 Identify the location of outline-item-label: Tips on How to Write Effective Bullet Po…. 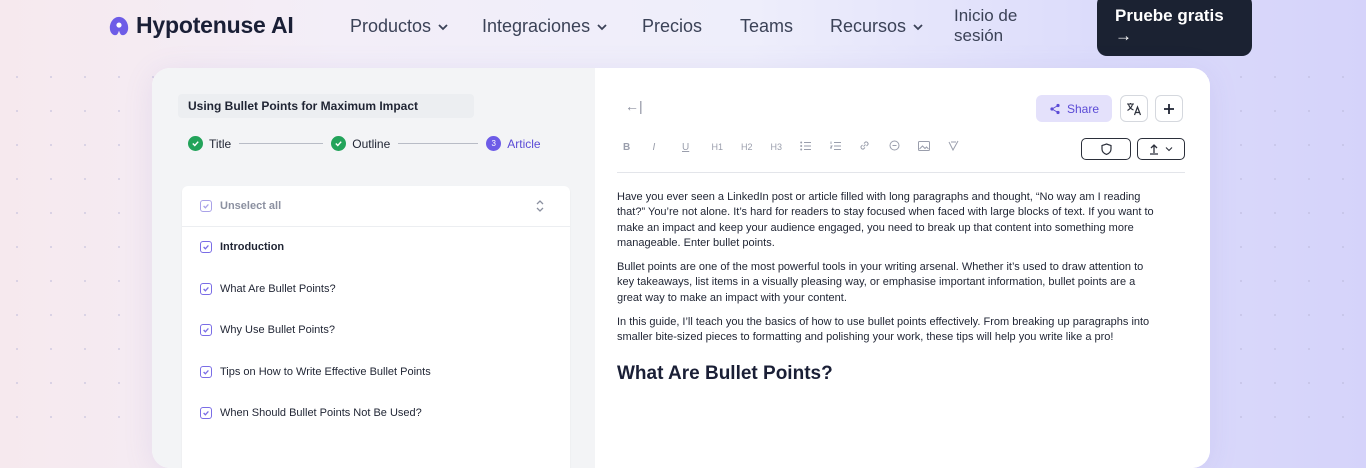
(325, 372).